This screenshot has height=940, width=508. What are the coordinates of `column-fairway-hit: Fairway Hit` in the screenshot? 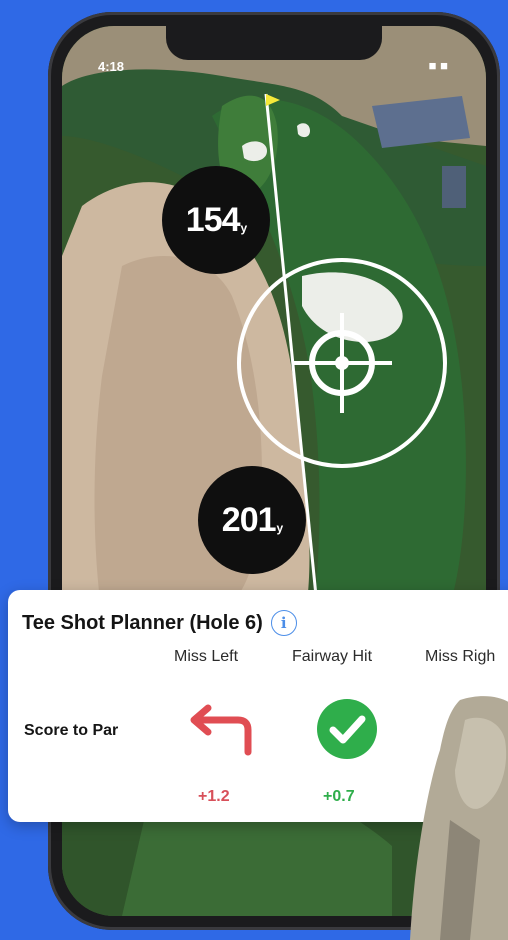 It's located at (332, 656).